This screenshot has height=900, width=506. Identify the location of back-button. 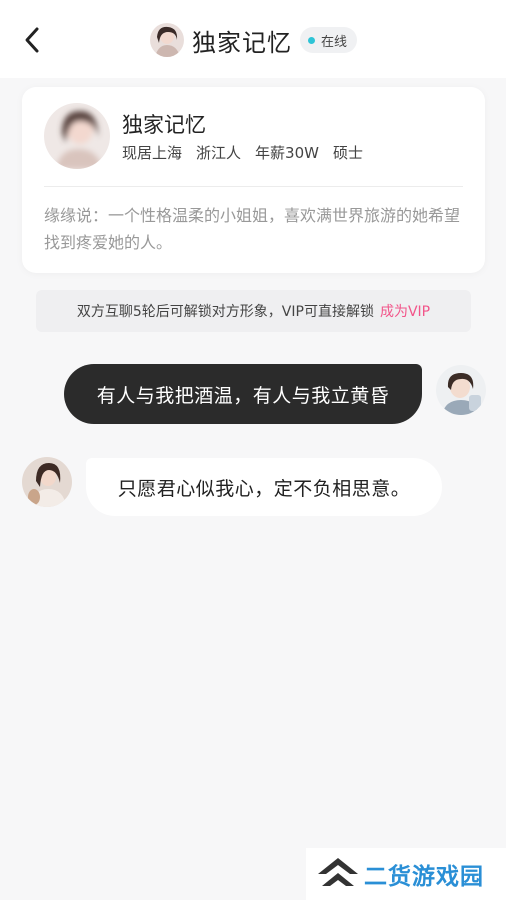
(32, 40).